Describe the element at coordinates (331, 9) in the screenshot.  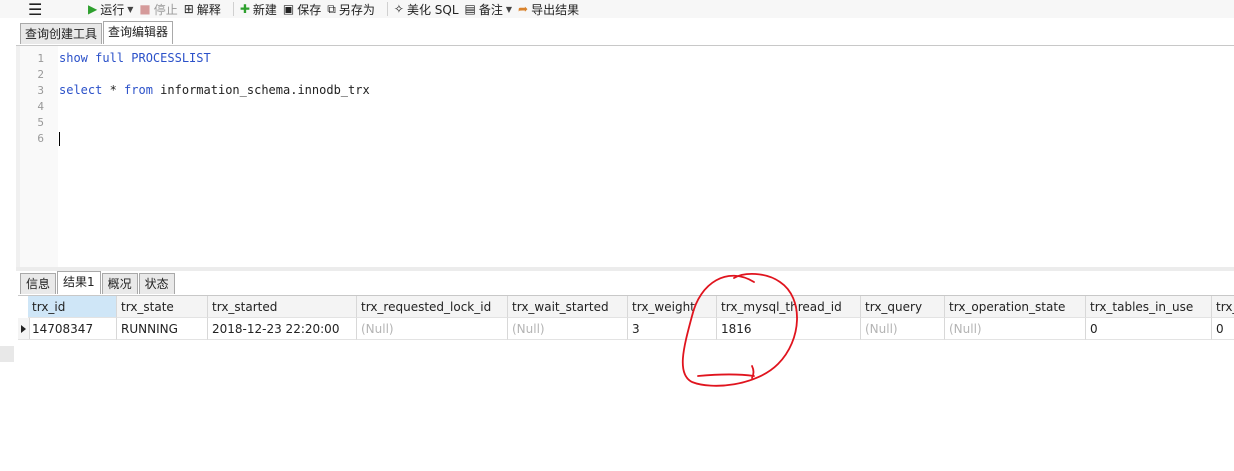
I see `save-as-icon: ⧉` at that location.